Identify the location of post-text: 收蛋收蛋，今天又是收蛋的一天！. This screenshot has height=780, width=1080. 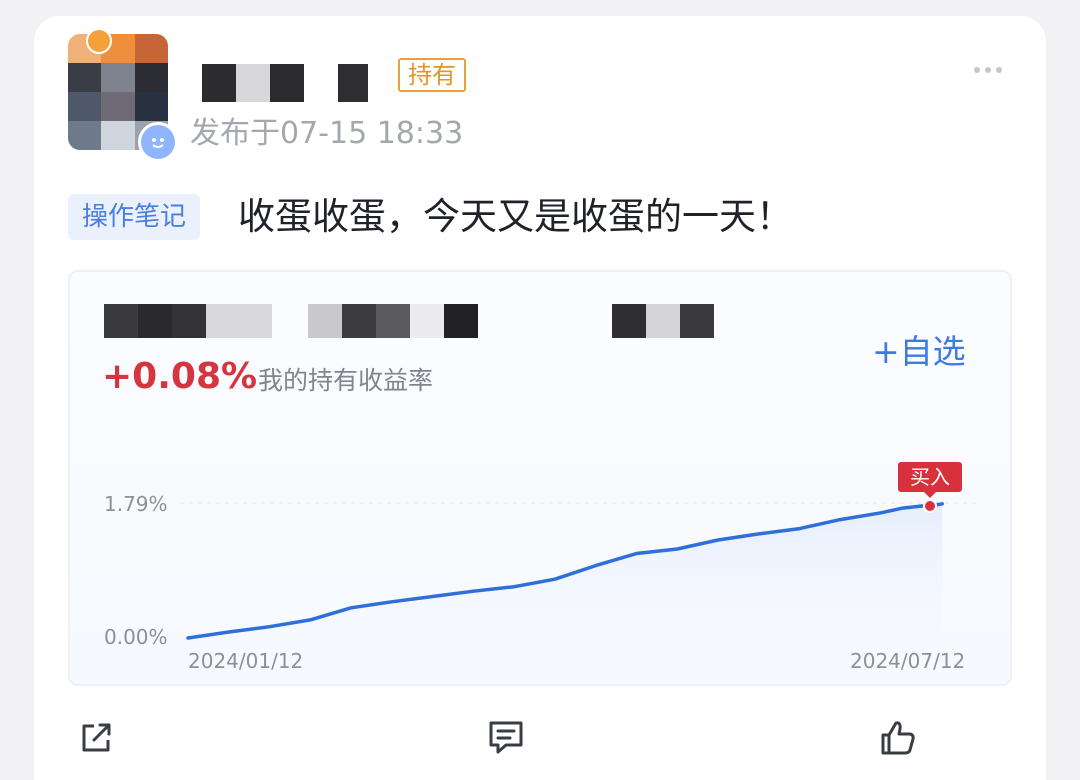
(515, 216).